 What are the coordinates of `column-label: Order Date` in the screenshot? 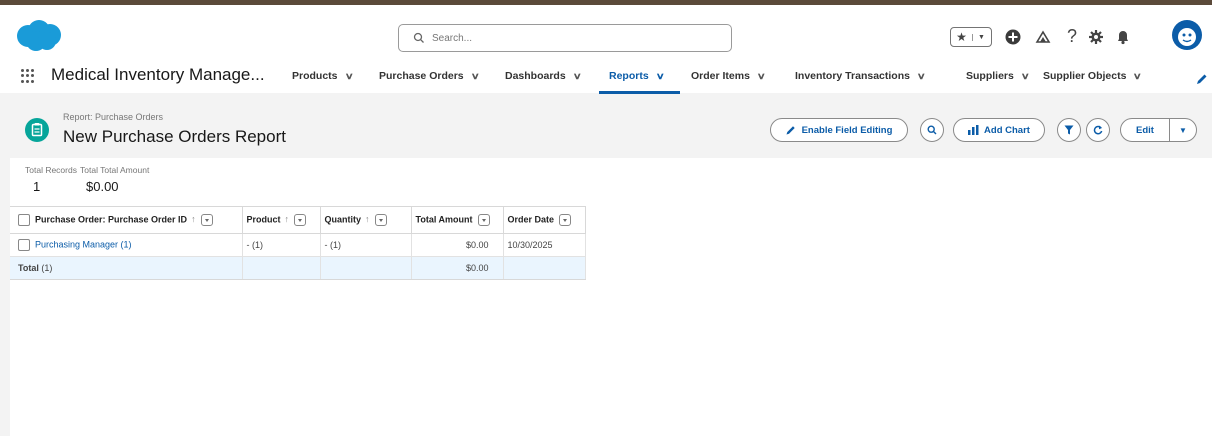 It's located at (531, 219).